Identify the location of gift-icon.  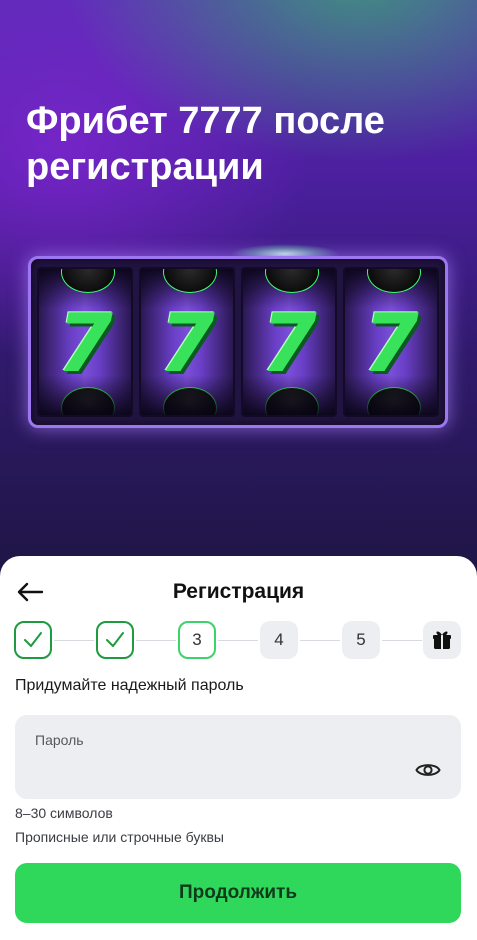
(442, 640).